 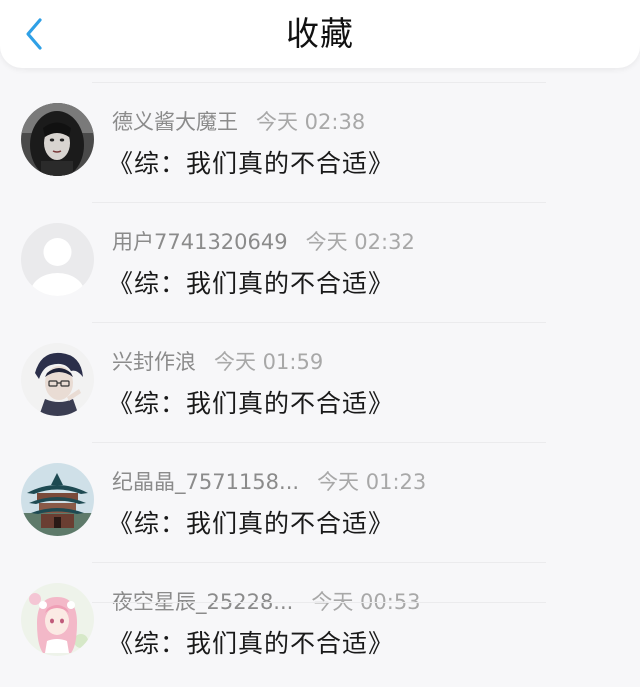 I want to click on timestamp: 今天 02:38, so click(x=311, y=122).